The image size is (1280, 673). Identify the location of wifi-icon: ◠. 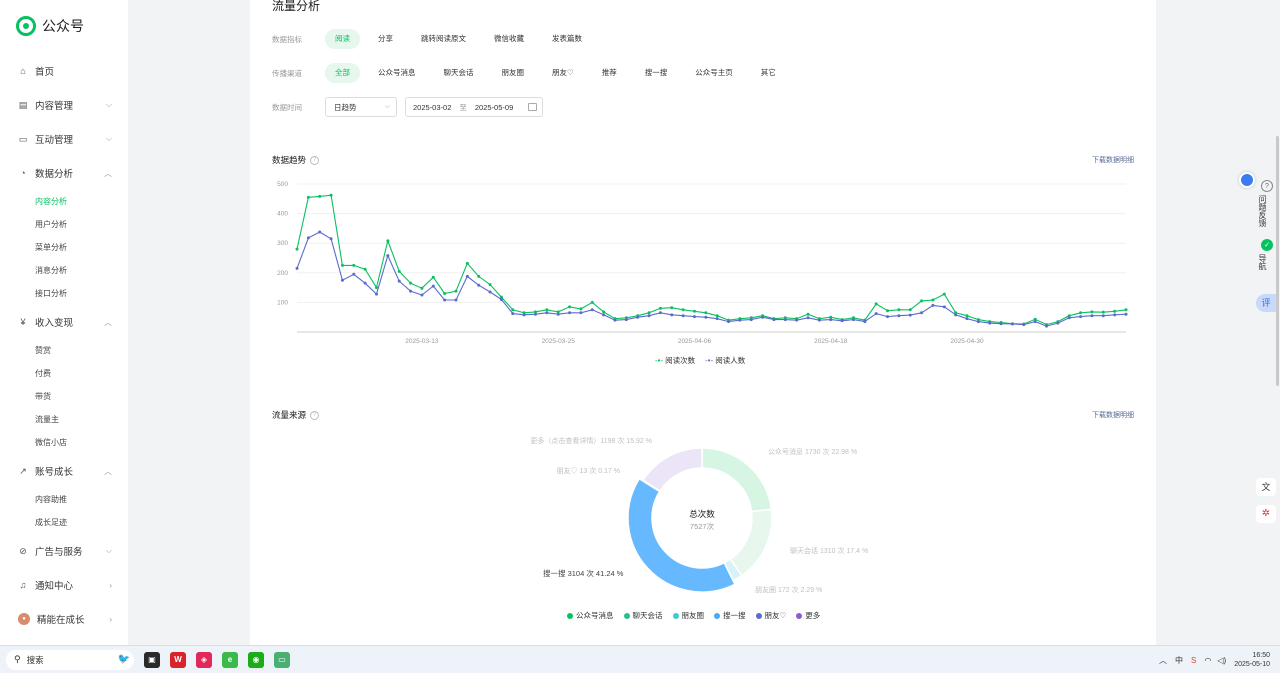
(1207, 660).